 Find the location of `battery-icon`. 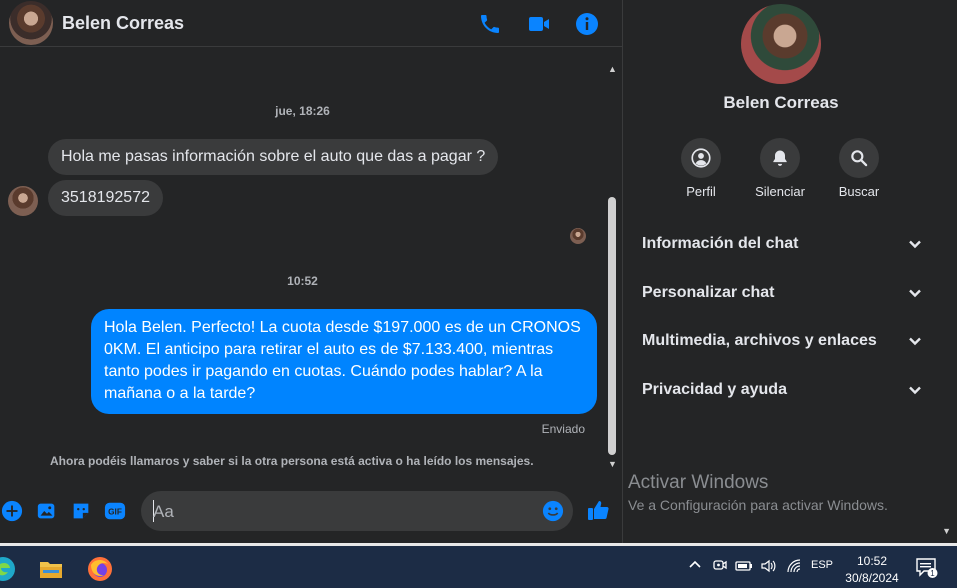

battery-icon is located at coordinates (744, 567).